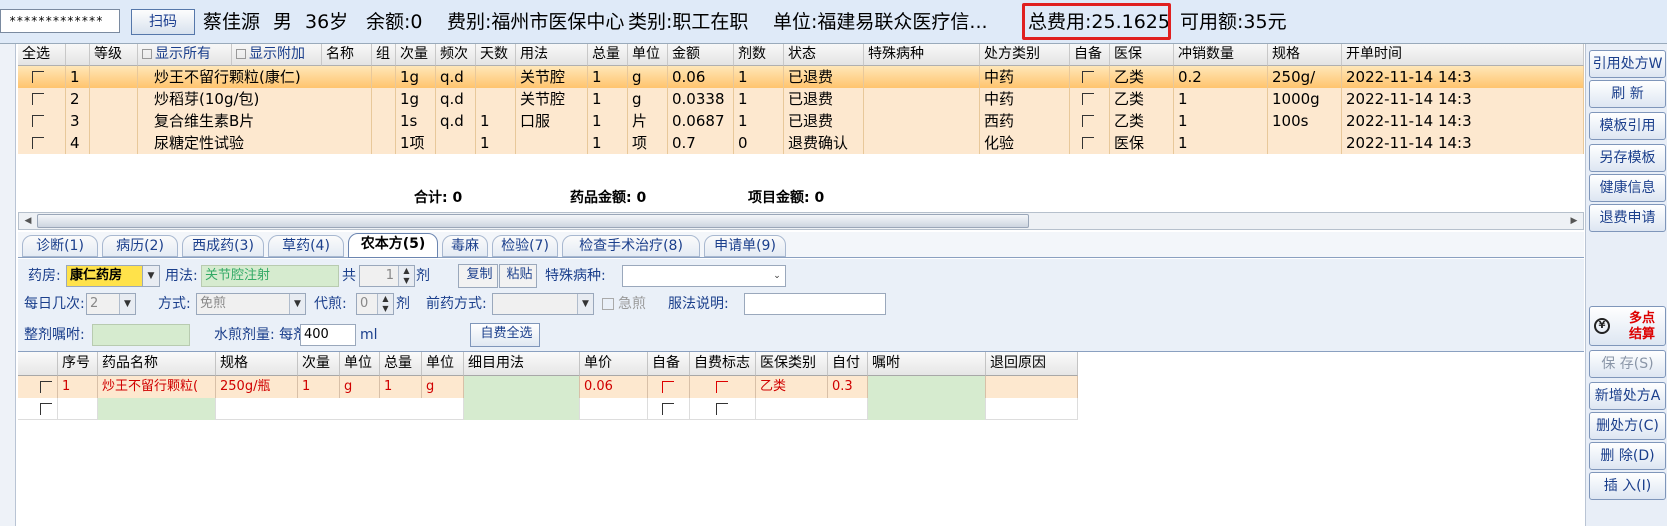 Image resolution: width=1667 pixels, height=526 pixels. What do you see at coordinates (319, 387) in the screenshot?
I see `detail-dose: 1` at bounding box center [319, 387].